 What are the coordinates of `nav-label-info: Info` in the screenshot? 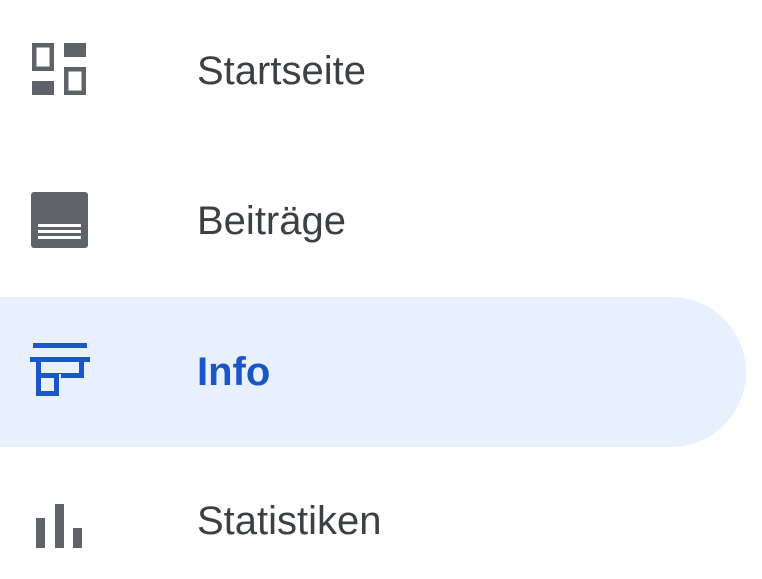 It's located at (234, 372).